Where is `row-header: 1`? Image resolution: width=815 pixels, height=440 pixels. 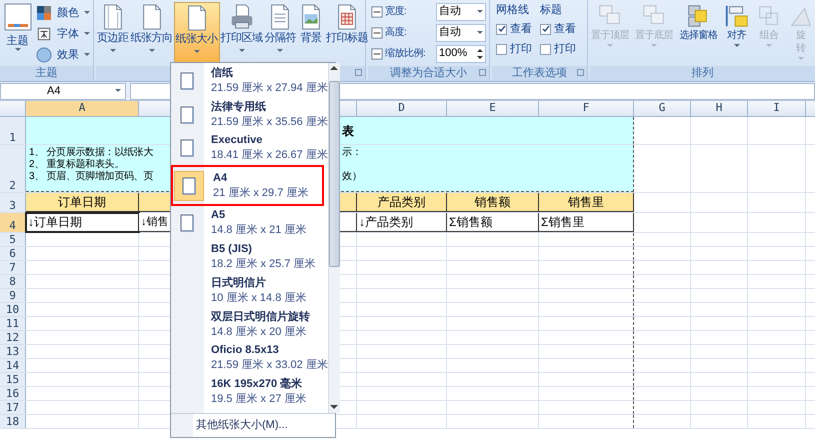
row-header: 1 is located at coordinates (13, 130).